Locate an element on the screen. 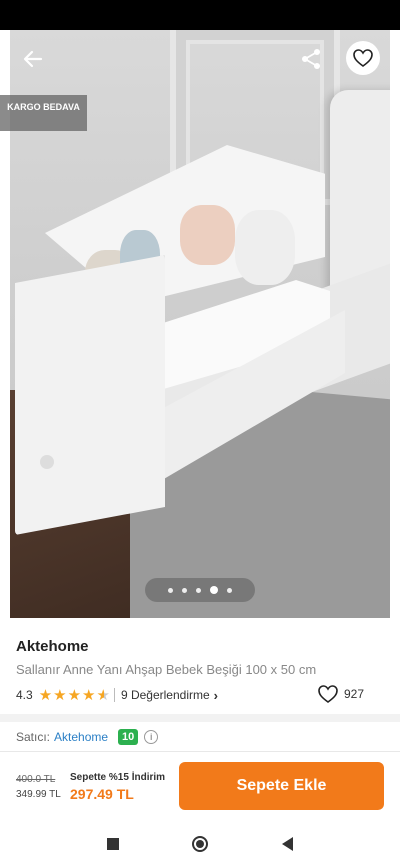 The width and height of the screenshot is (400, 866). pager-dot-active is located at coordinates (214, 590).